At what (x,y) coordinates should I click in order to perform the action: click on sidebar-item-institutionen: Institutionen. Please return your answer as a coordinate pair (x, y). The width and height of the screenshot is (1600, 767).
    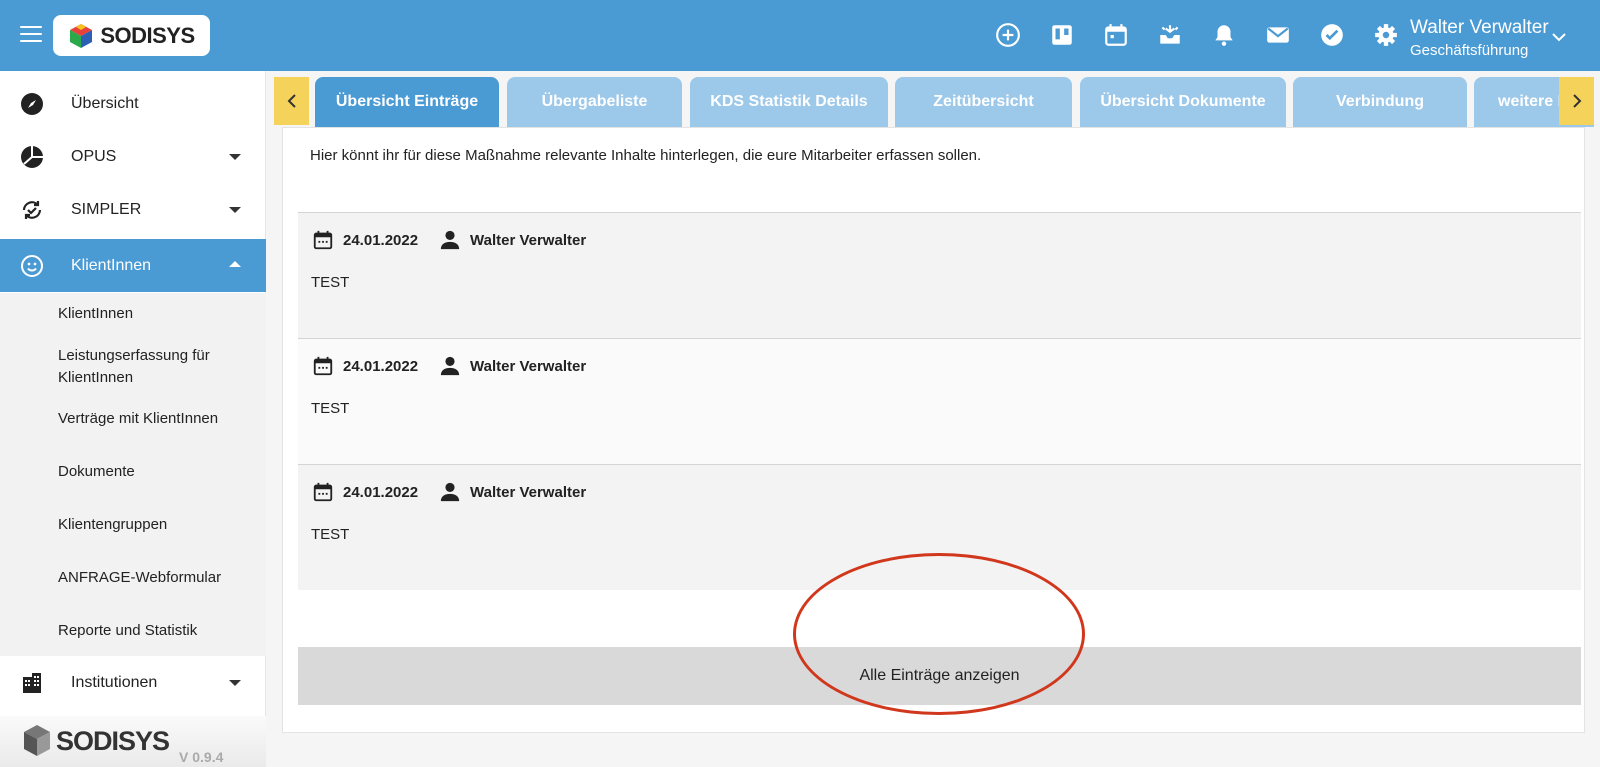
    Looking at the image, I should click on (133, 682).